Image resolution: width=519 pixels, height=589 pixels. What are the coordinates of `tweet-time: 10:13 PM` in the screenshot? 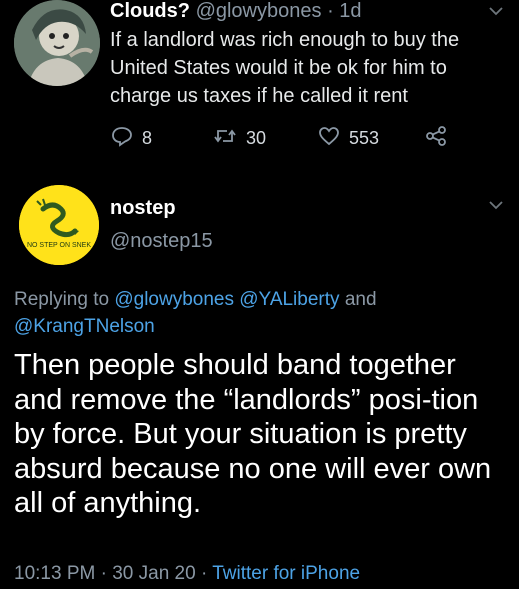 It's located at (54, 573).